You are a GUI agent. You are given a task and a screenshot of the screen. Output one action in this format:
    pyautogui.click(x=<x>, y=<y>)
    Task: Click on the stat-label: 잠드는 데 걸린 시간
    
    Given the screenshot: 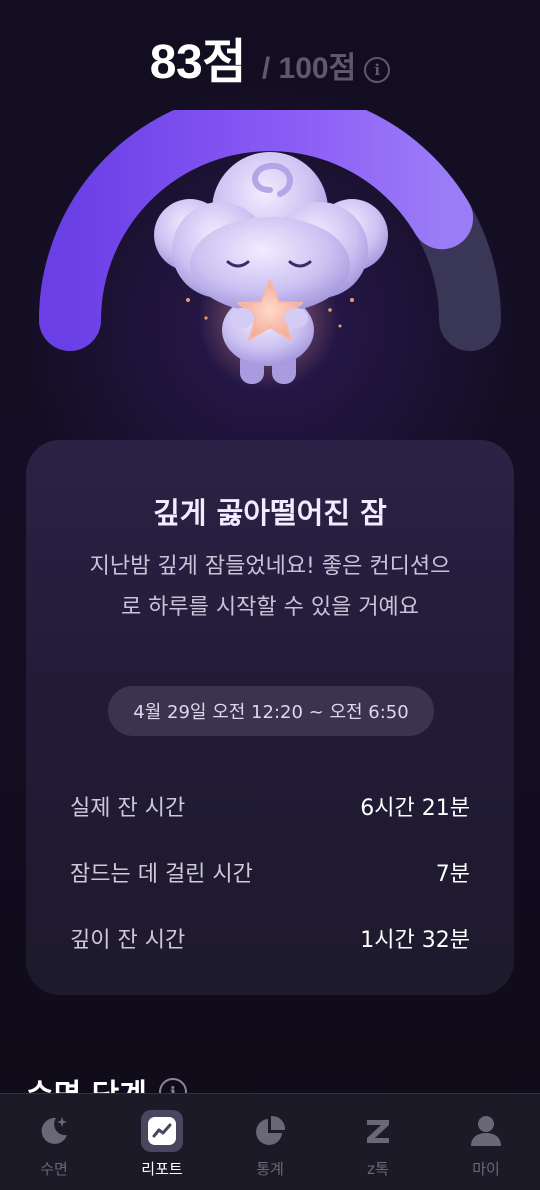 What is the action you would take?
    pyautogui.click(x=161, y=874)
    